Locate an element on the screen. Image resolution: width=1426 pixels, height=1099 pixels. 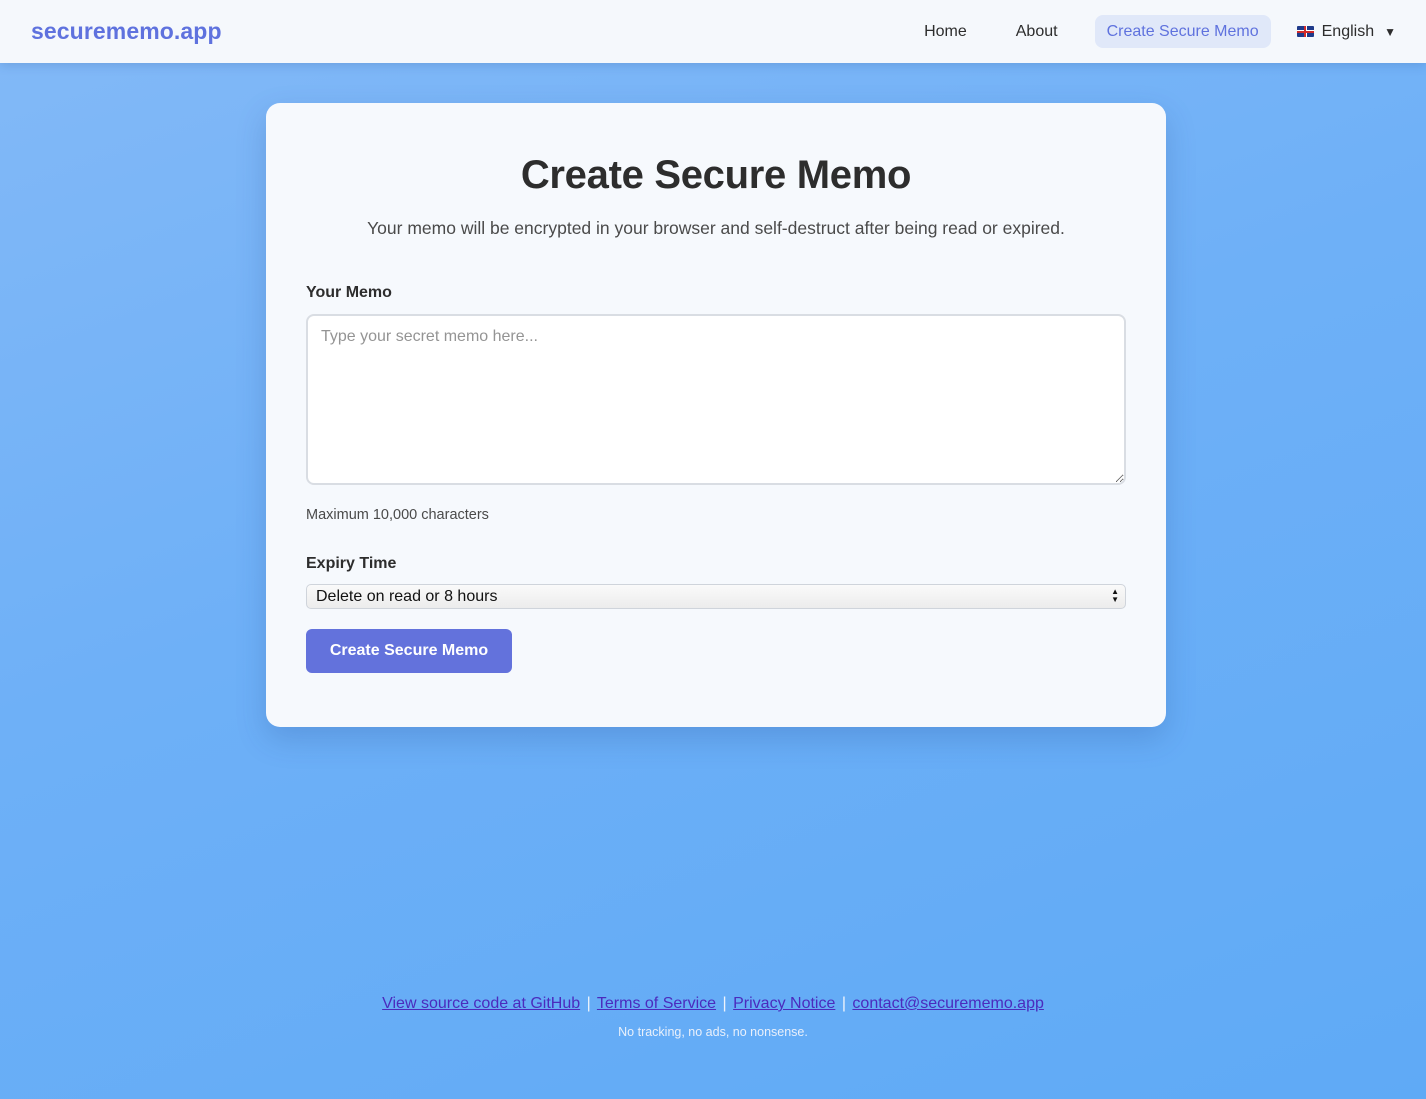
chevron-down-icon: ▼ is located at coordinates (1390, 31).